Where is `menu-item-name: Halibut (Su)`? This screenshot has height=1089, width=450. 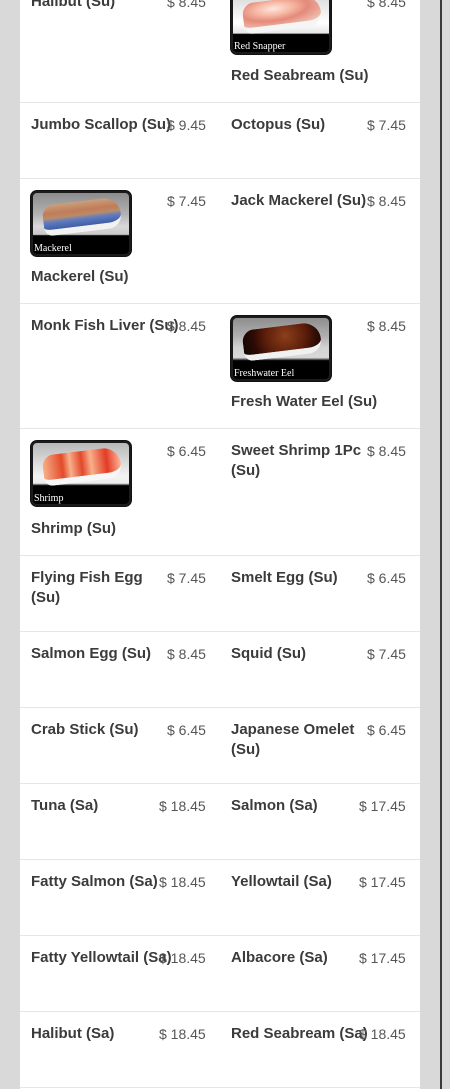 menu-item-name: Halibut (Su) is located at coordinates (73, 5).